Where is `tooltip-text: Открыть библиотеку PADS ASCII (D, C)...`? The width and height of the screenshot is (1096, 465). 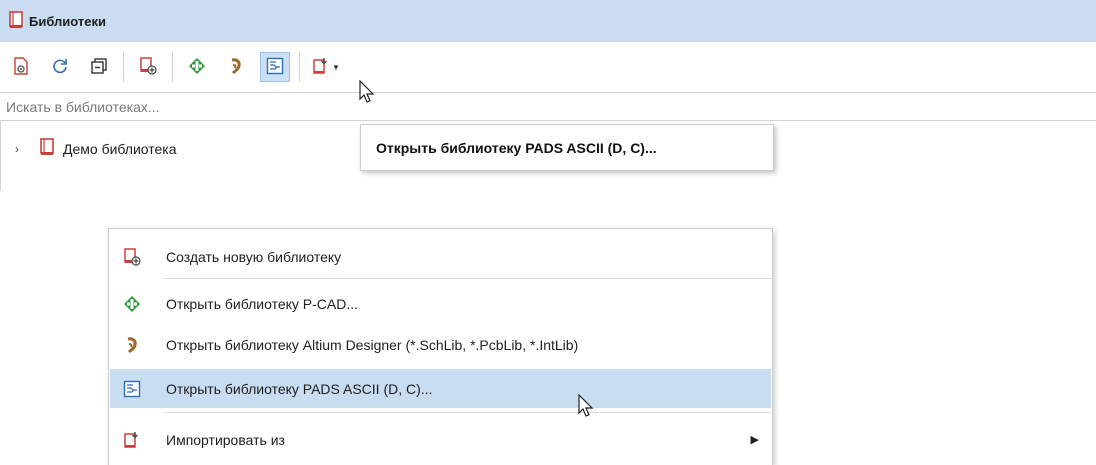
tooltip-text: Открыть библиотеку PADS ASCII (D, C)... is located at coordinates (516, 147).